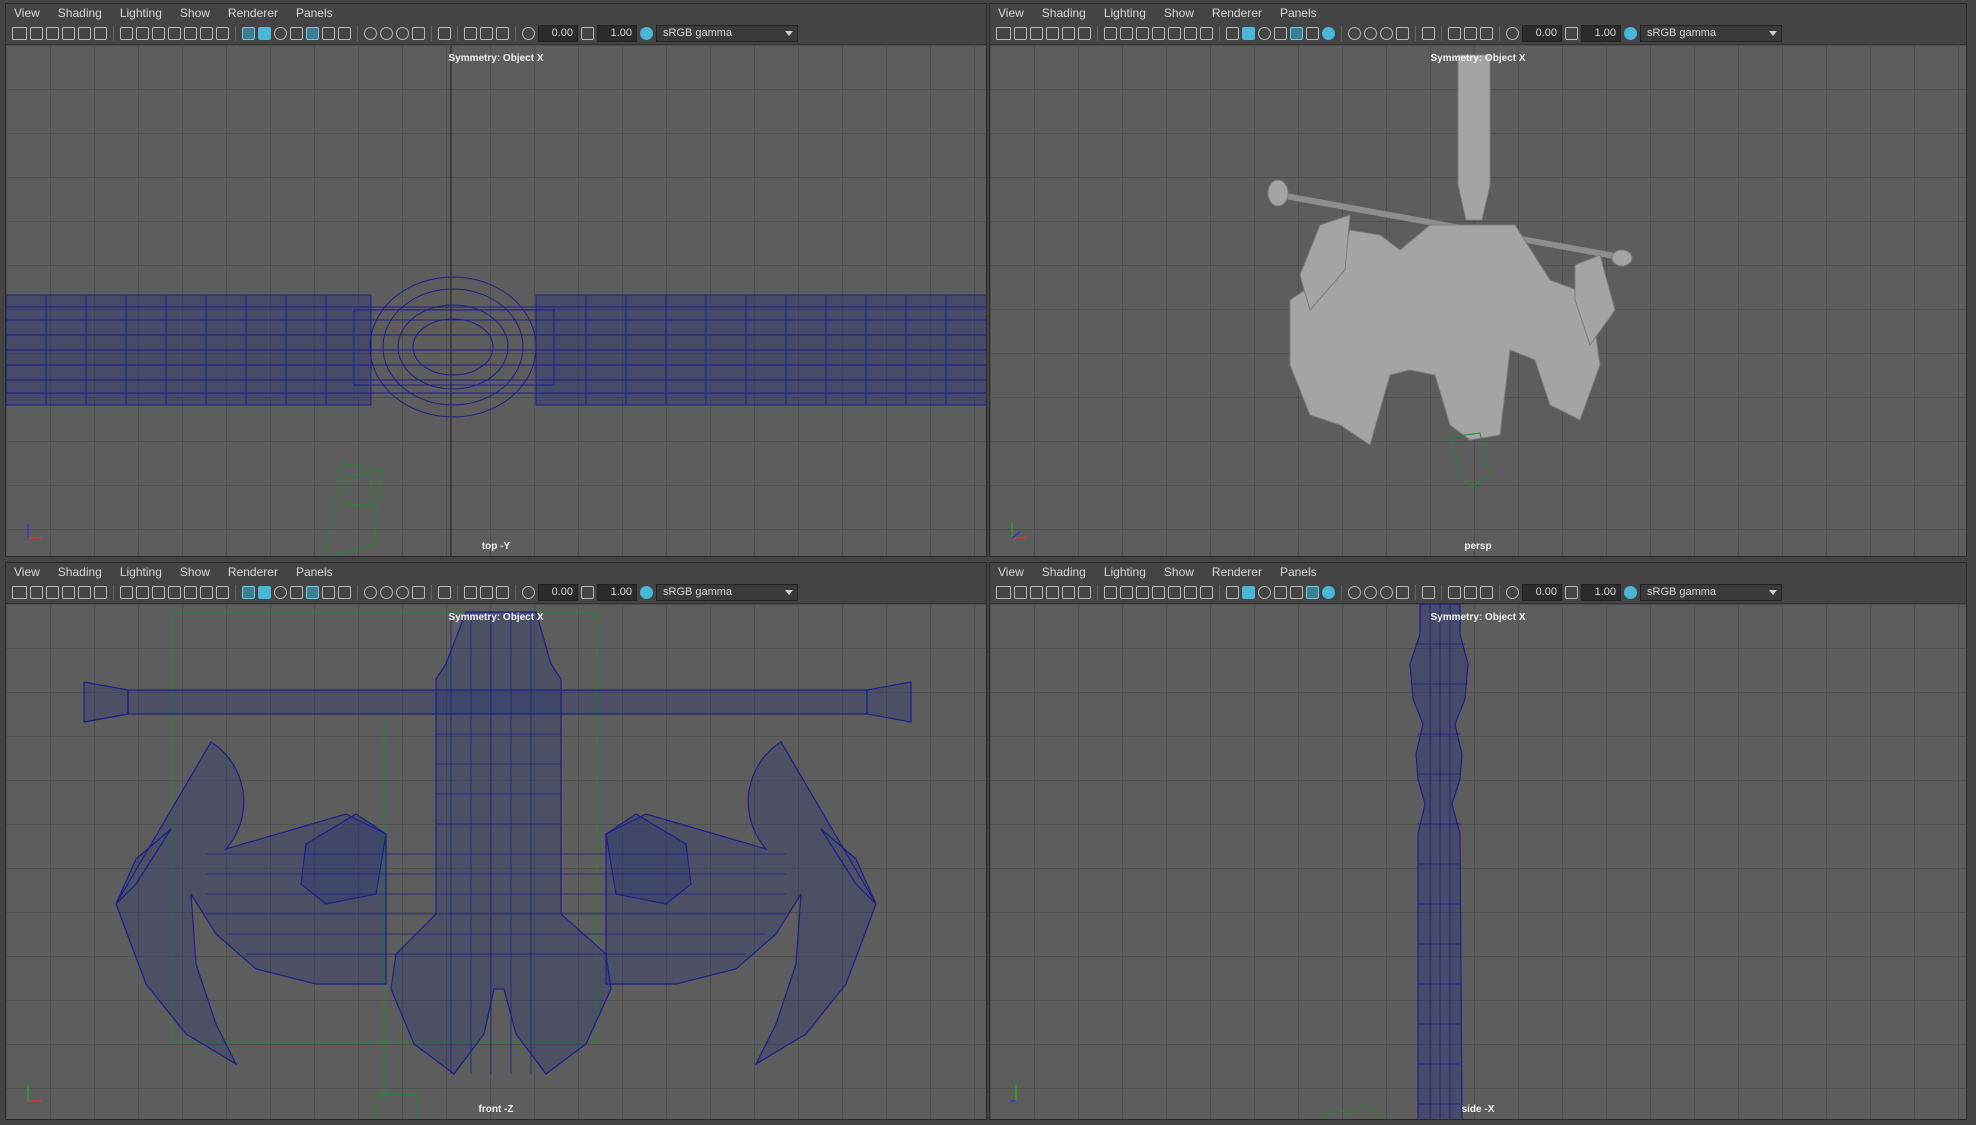 Image resolution: width=1976 pixels, height=1125 pixels. Describe the element at coordinates (248, 33) in the screenshot. I see `wireframe-icon` at that location.